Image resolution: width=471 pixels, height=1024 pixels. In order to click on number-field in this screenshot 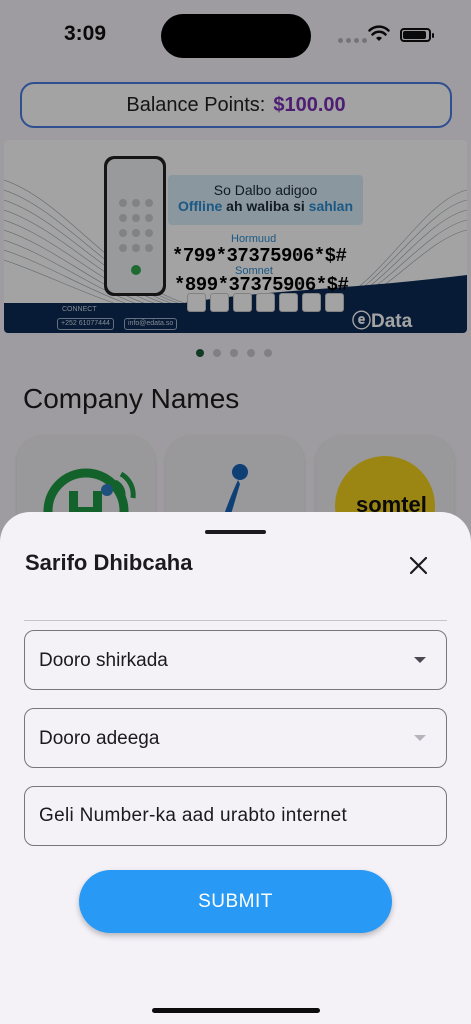, I will do `click(235, 816)`.